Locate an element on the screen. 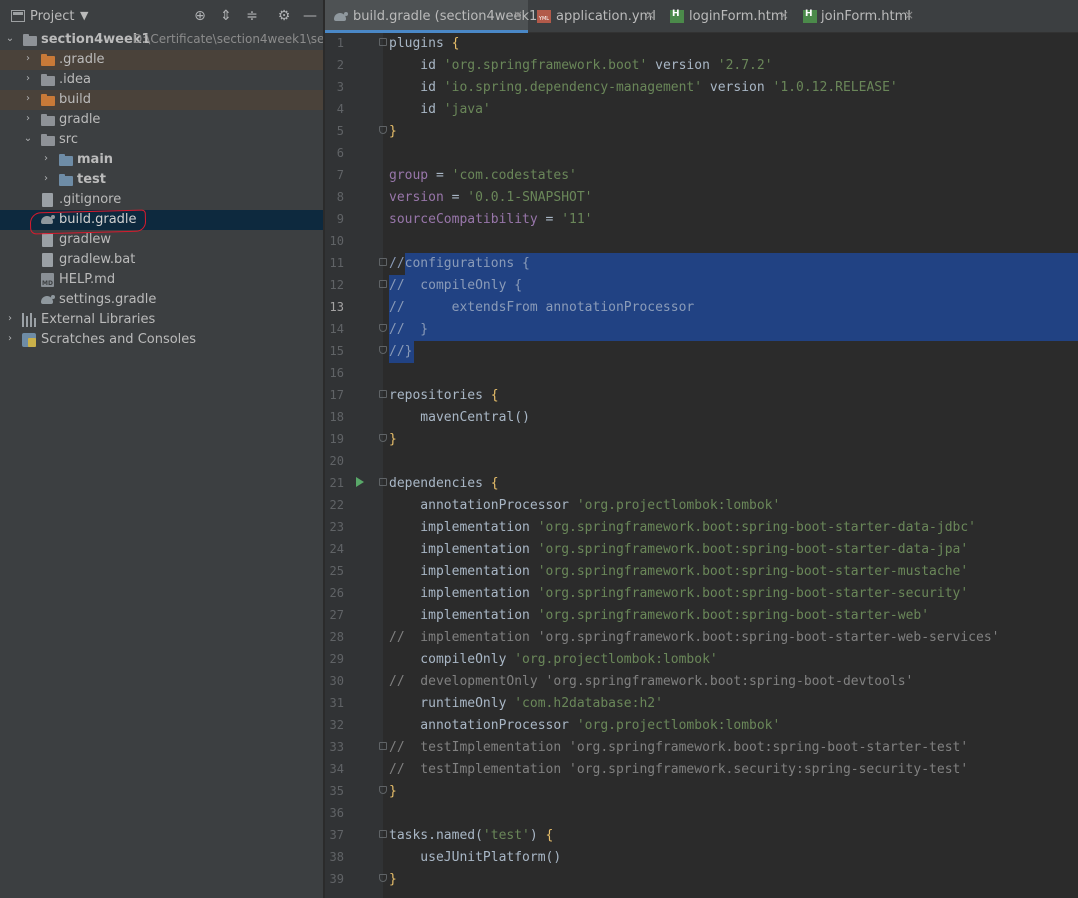 This screenshot has height=898, width=1078. code-line: 17 repositories { is located at coordinates (701, 396).